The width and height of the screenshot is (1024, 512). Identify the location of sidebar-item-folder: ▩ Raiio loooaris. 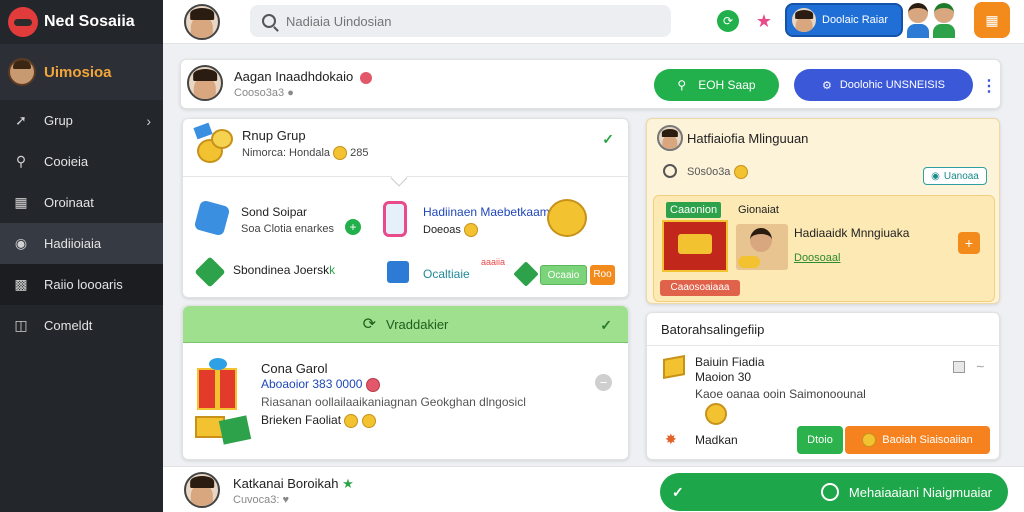
(81, 284).